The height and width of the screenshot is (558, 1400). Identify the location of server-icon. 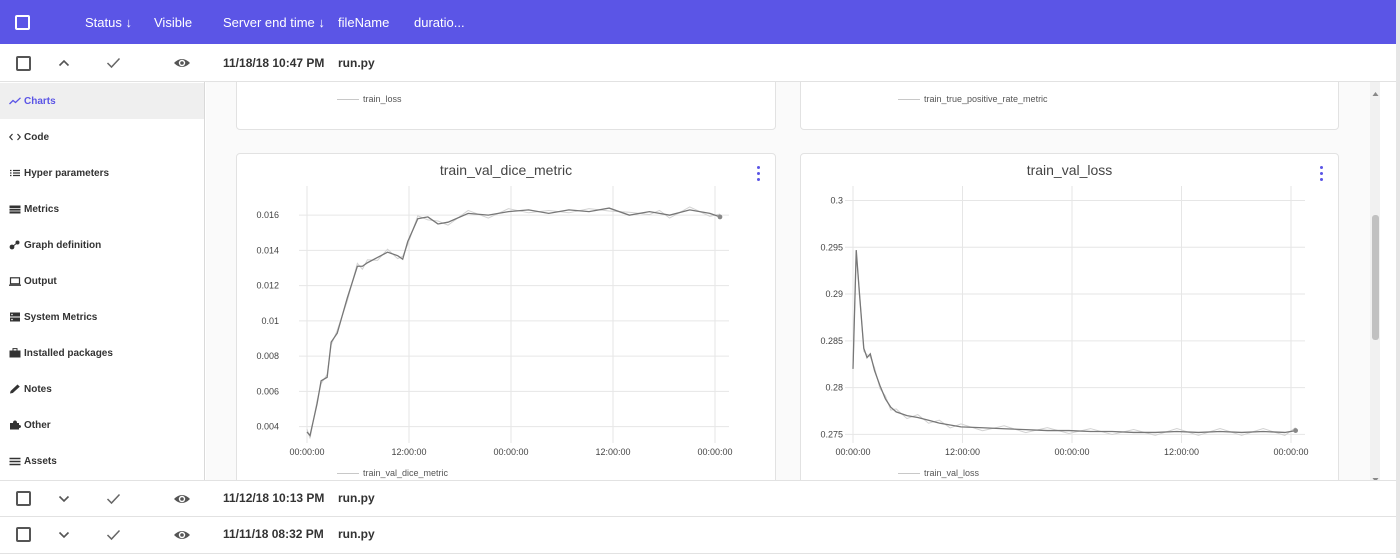
(15, 317).